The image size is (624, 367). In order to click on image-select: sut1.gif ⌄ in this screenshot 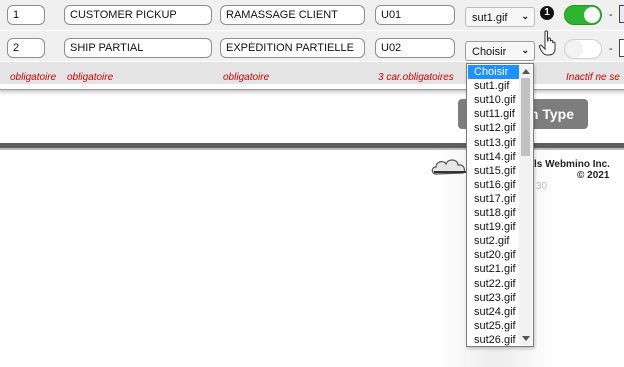, I will do `click(500, 17)`.